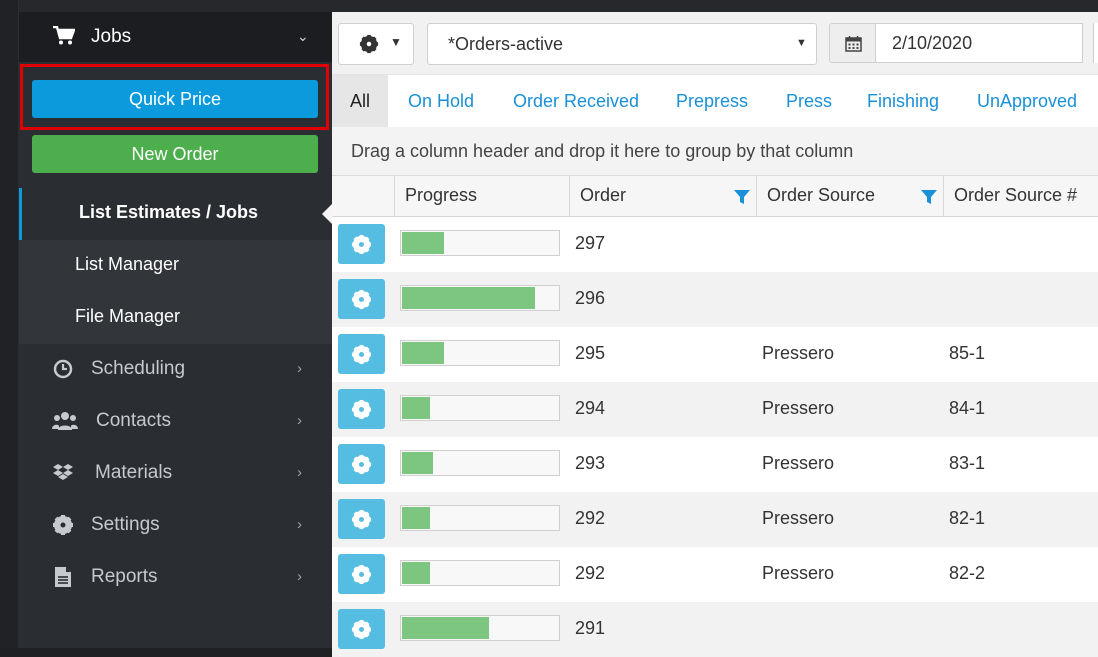 The height and width of the screenshot is (657, 1098). What do you see at coordinates (590, 408) in the screenshot?
I see `order-cell: 294` at bounding box center [590, 408].